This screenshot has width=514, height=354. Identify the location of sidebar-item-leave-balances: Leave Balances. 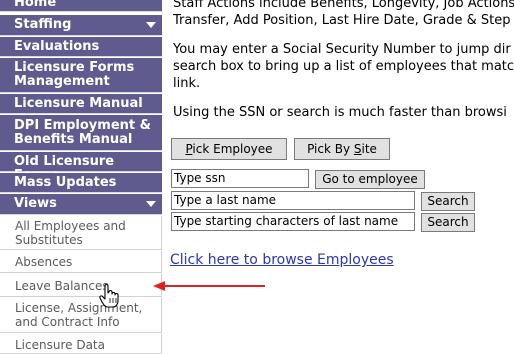
(81, 285).